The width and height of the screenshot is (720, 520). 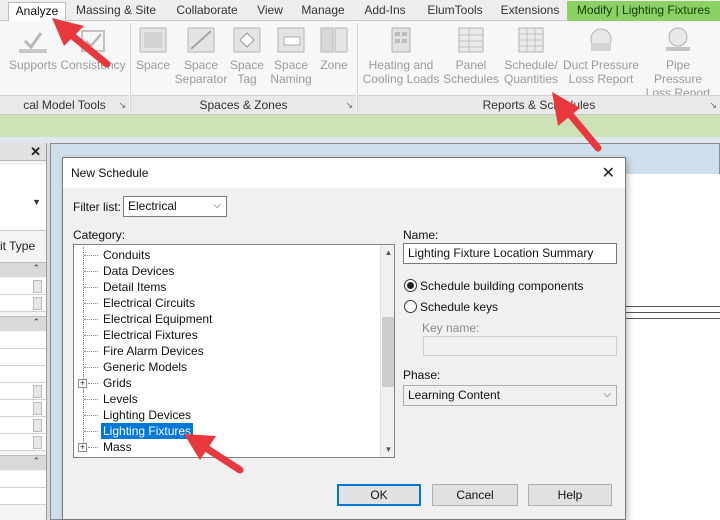 What do you see at coordinates (224, 319) in the screenshot?
I see `list-item: Electrical Equipment` at bounding box center [224, 319].